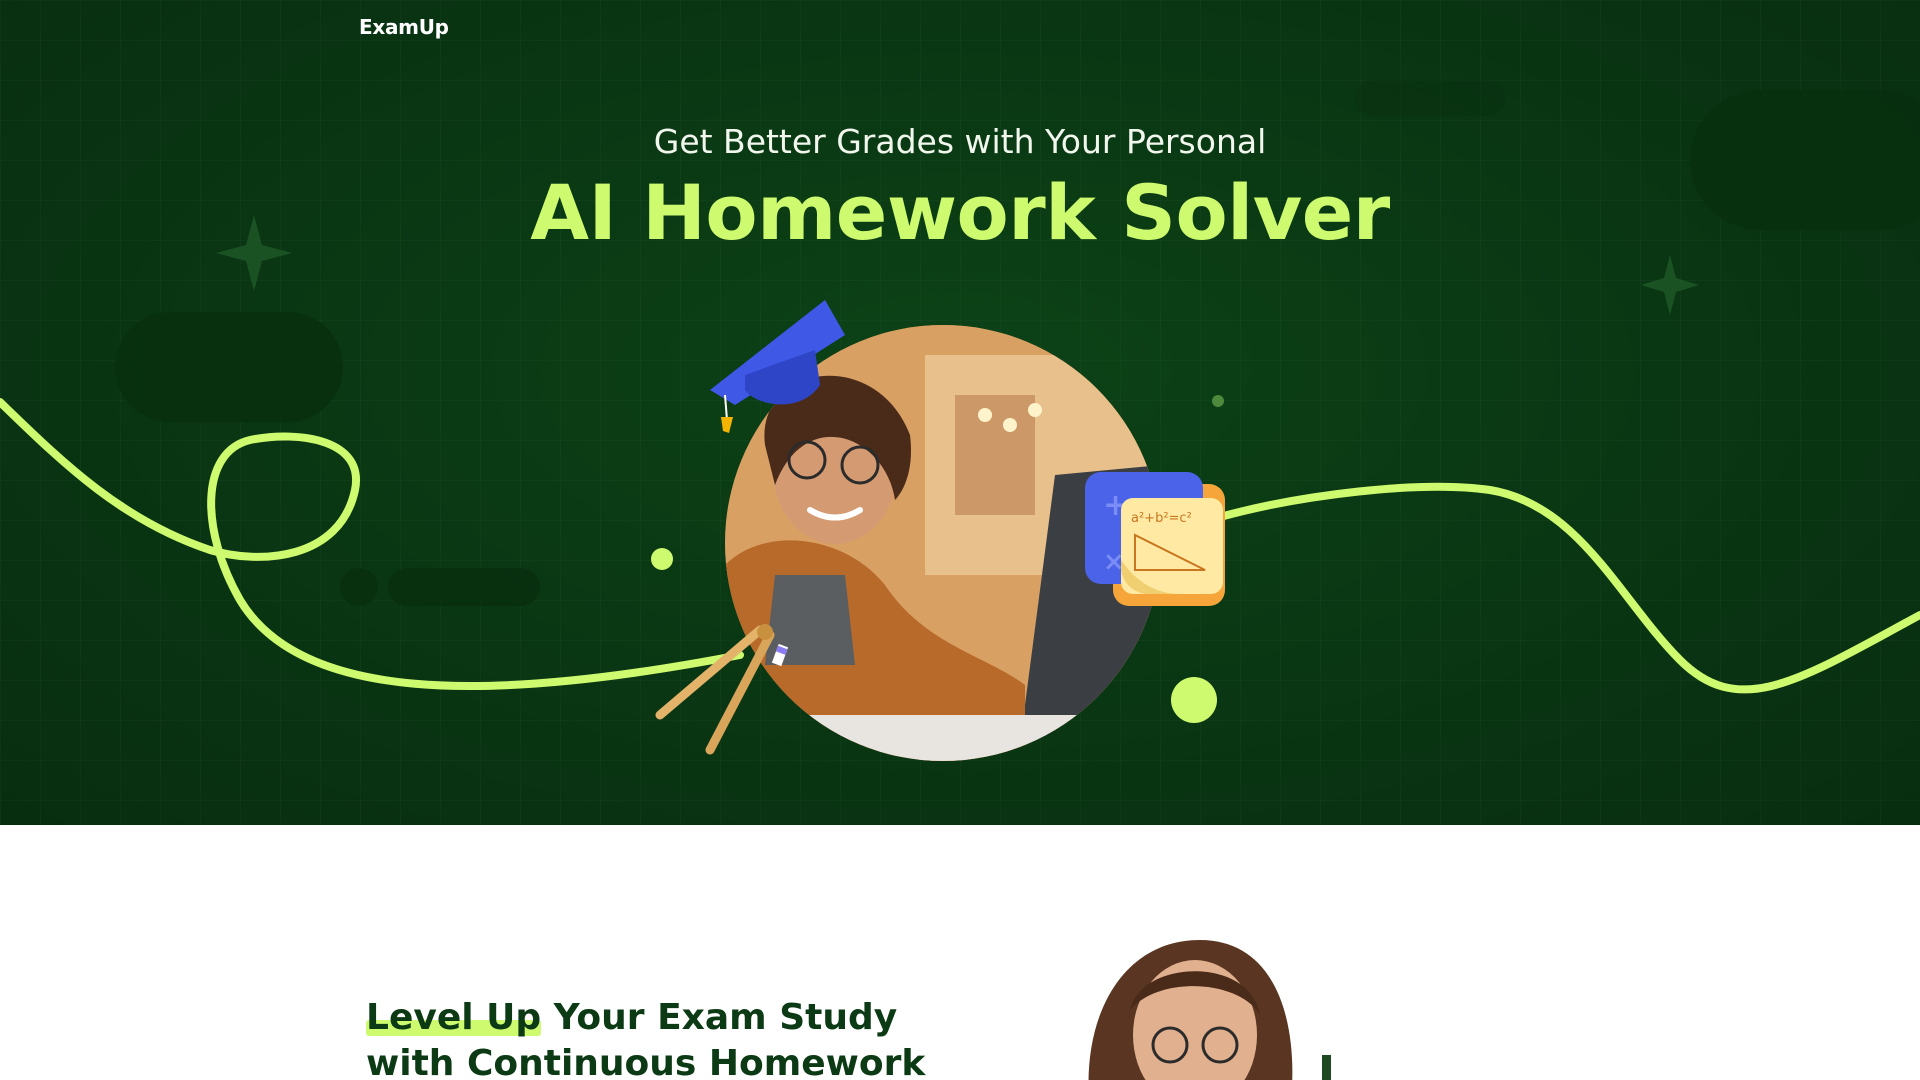 The height and width of the screenshot is (1080, 1920). What do you see at coordinates (960, 212) in the screenshot?
I see `hero-title: AI Homework Solver` at bounding box center [960, 212].